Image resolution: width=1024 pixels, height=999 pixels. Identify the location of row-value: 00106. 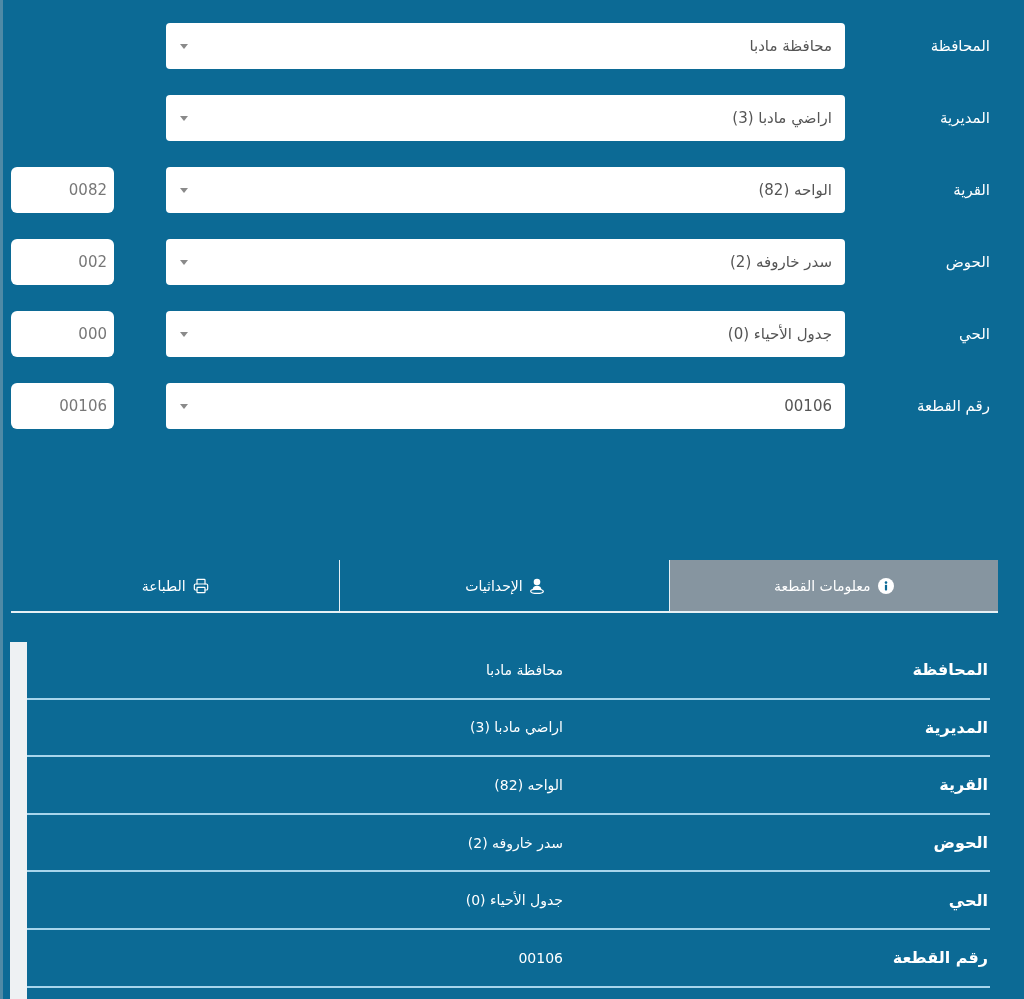
(540, 957).